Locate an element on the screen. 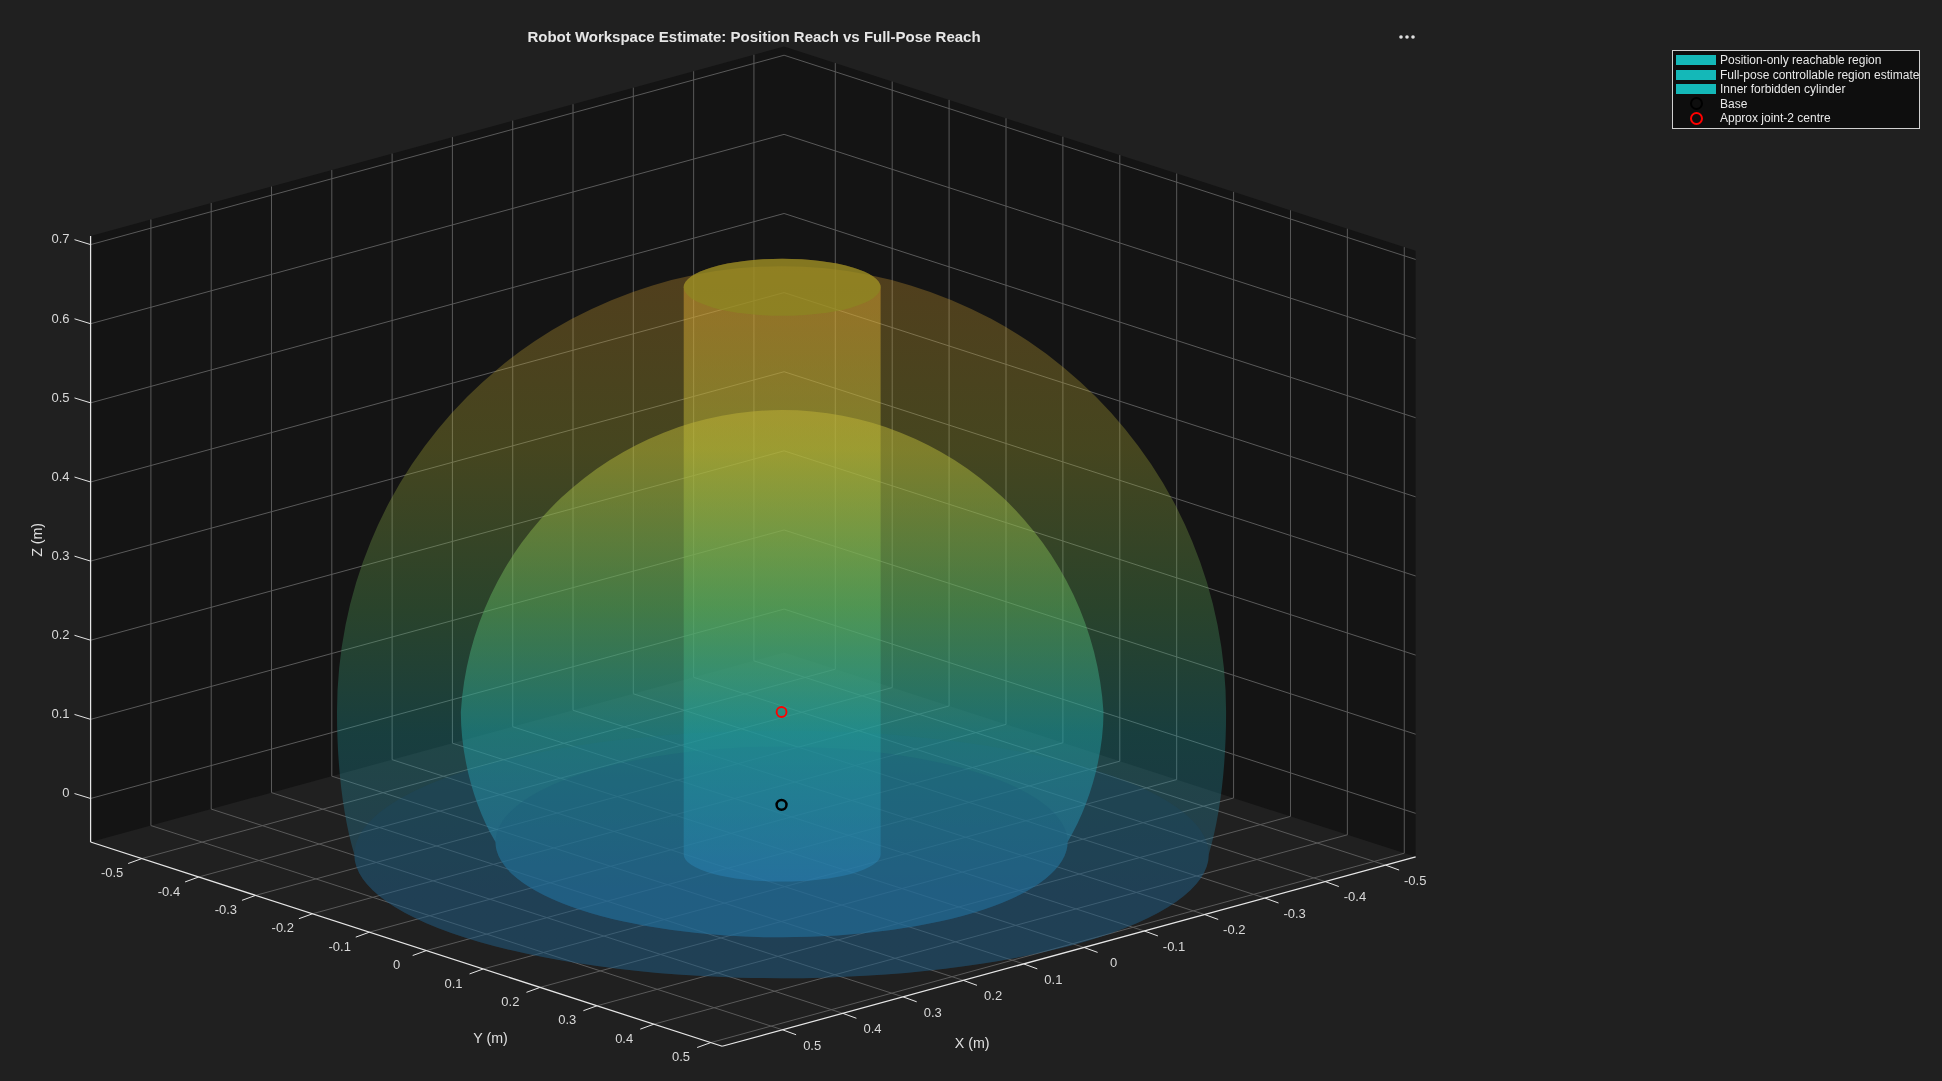  tick-label: 0.6 is located at coordinates (60, 318).